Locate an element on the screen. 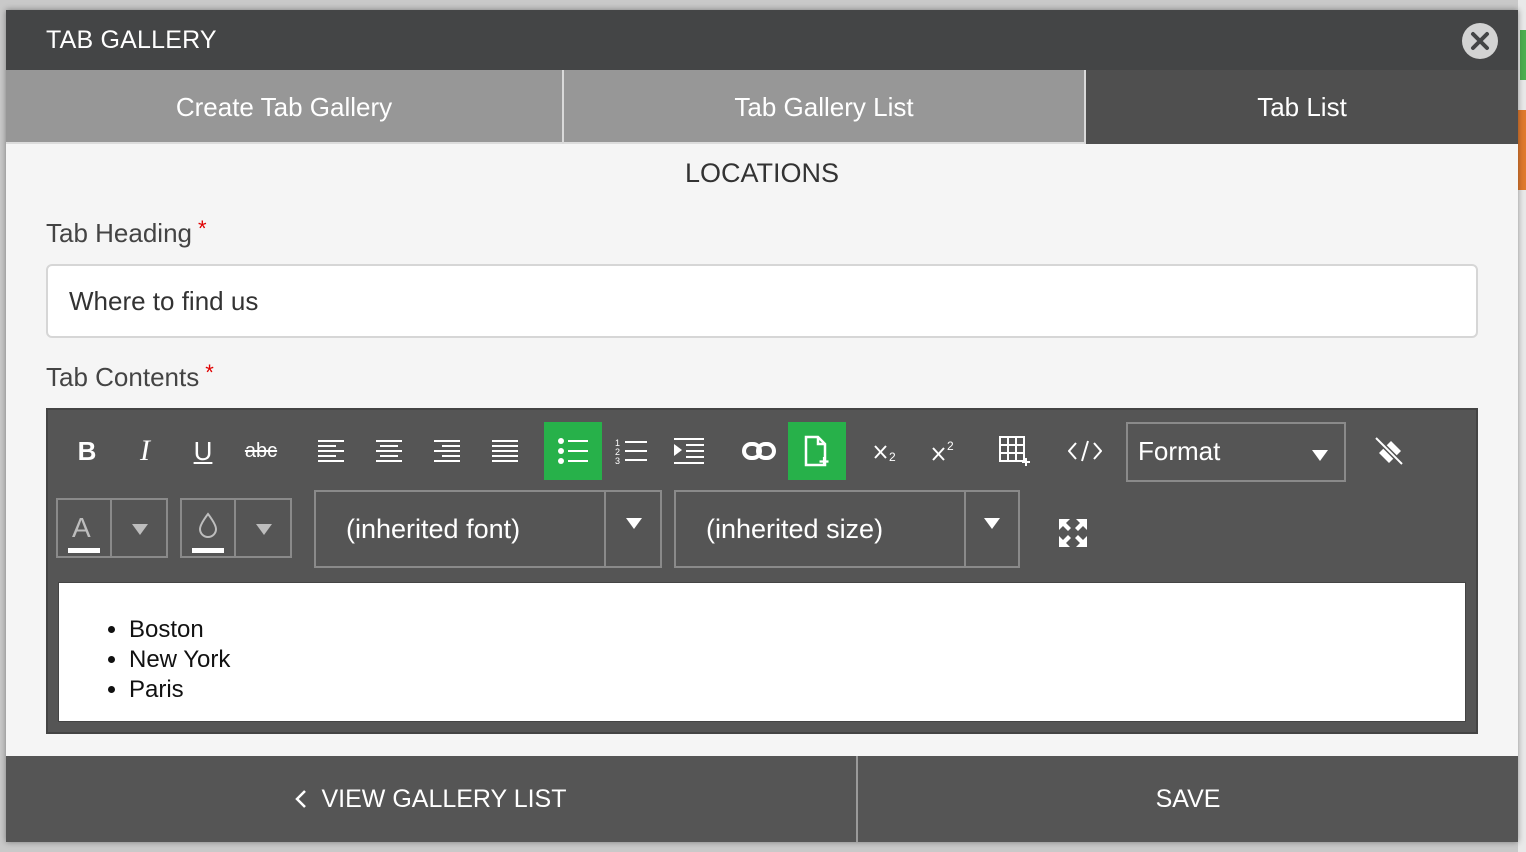 This screenshot has height=852, width=1526. superscript-icon: 2 is located at coordinates (943, 450).